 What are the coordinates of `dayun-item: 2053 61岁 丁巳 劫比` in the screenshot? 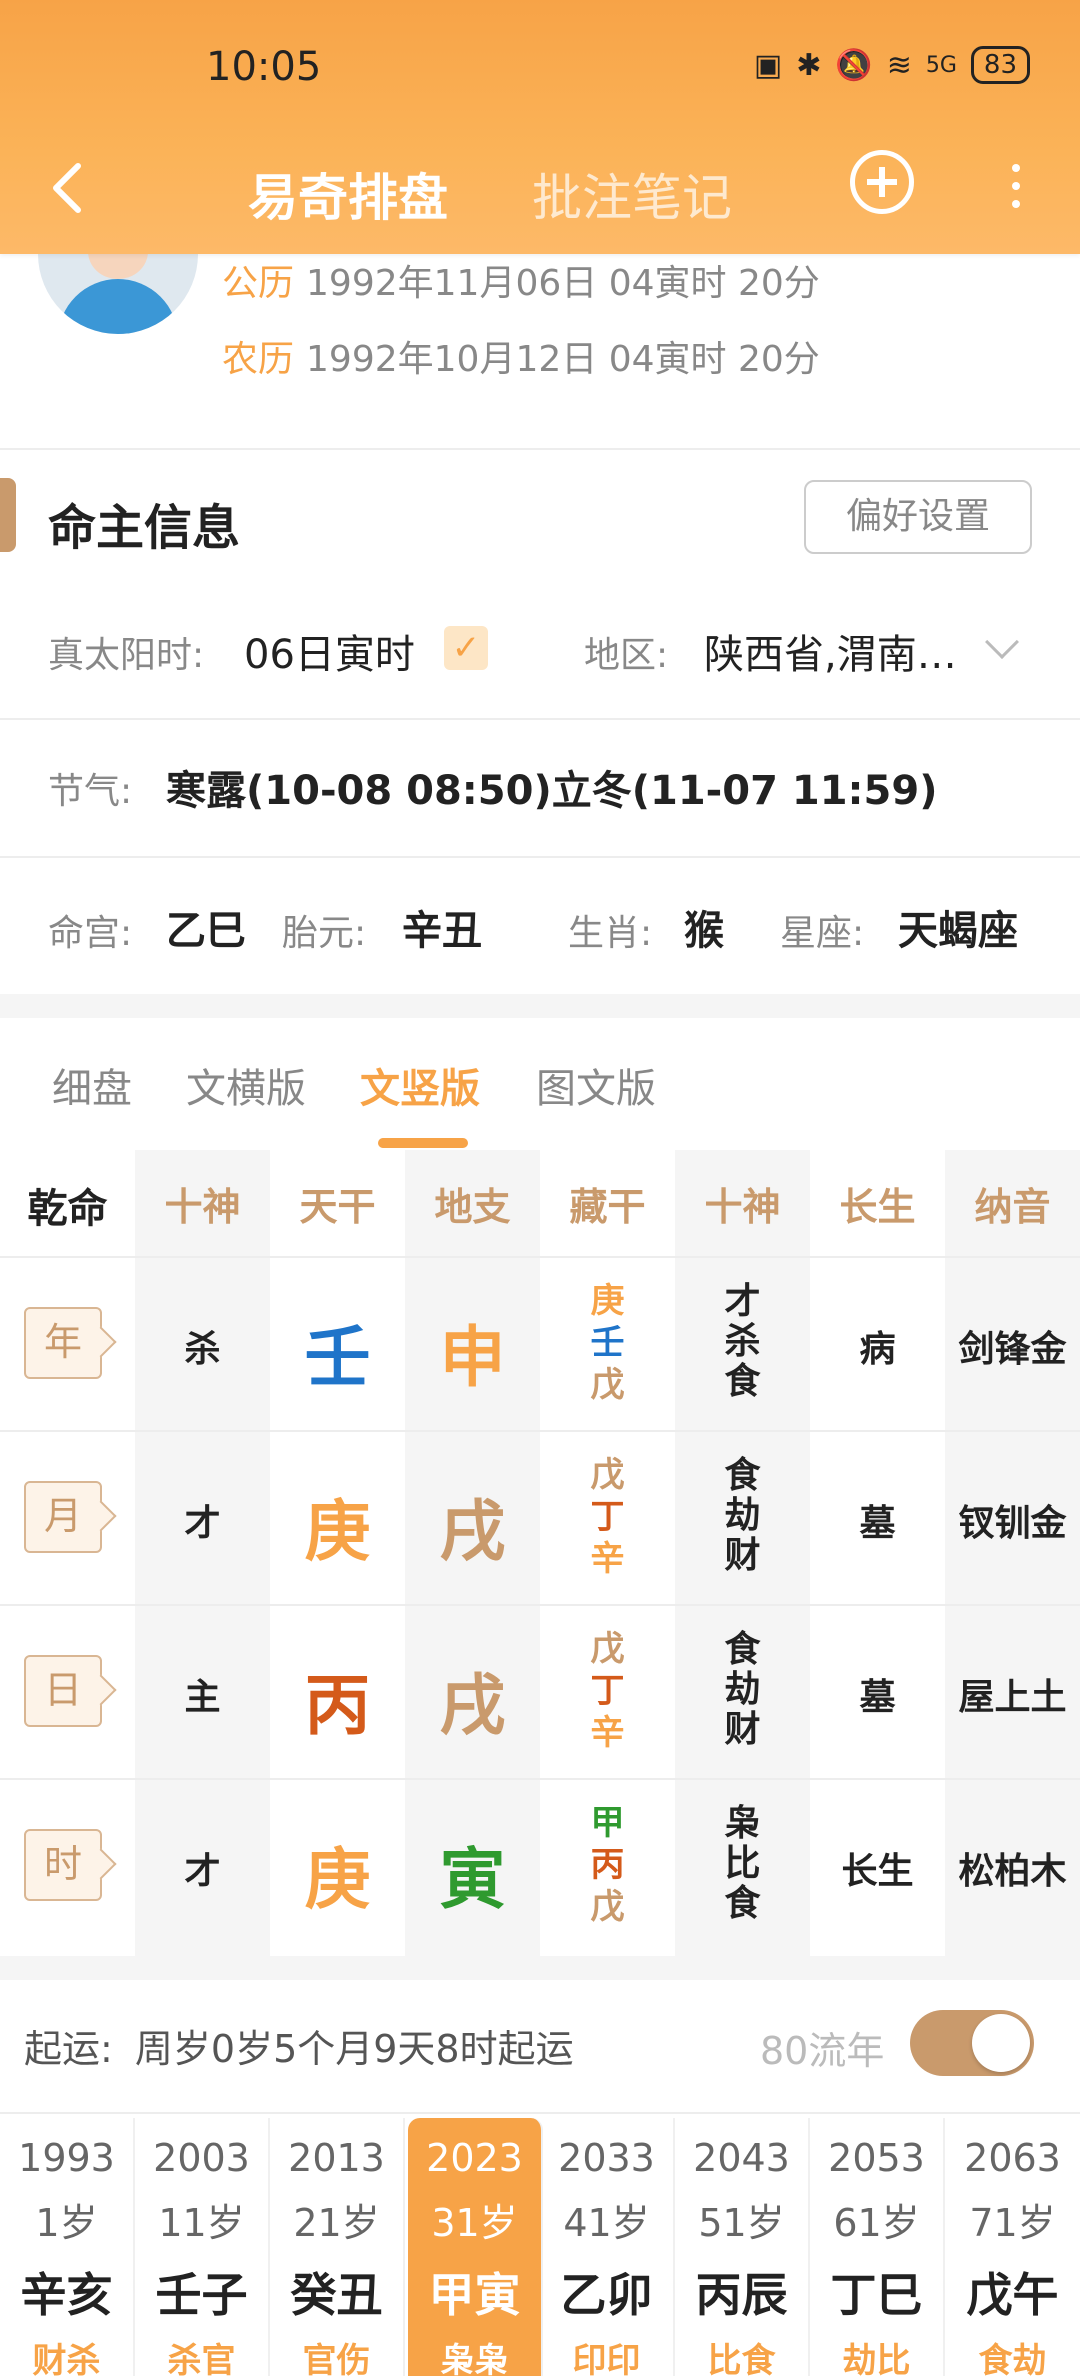 It's located at (877, 2247).